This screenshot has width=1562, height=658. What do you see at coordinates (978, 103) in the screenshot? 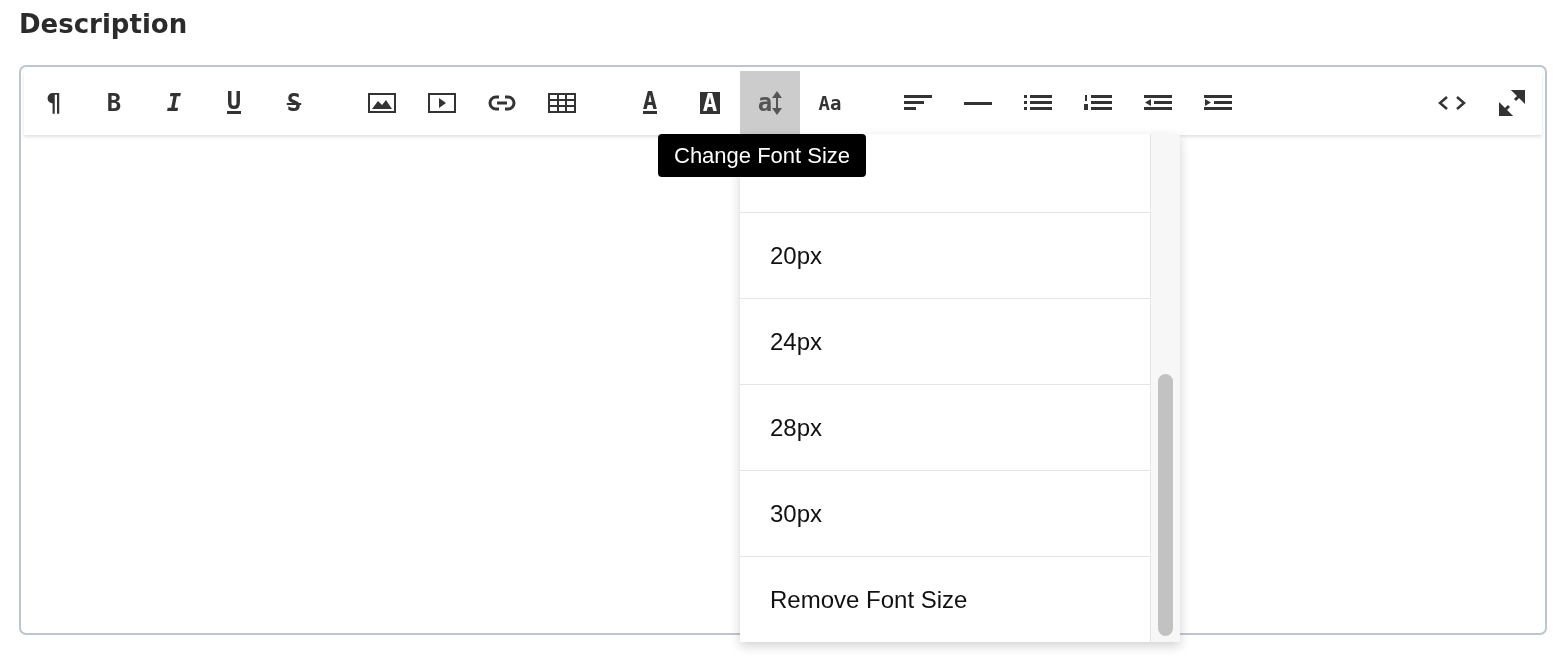
I see `horizontal-line-icon` at bounding box center [978, 103].